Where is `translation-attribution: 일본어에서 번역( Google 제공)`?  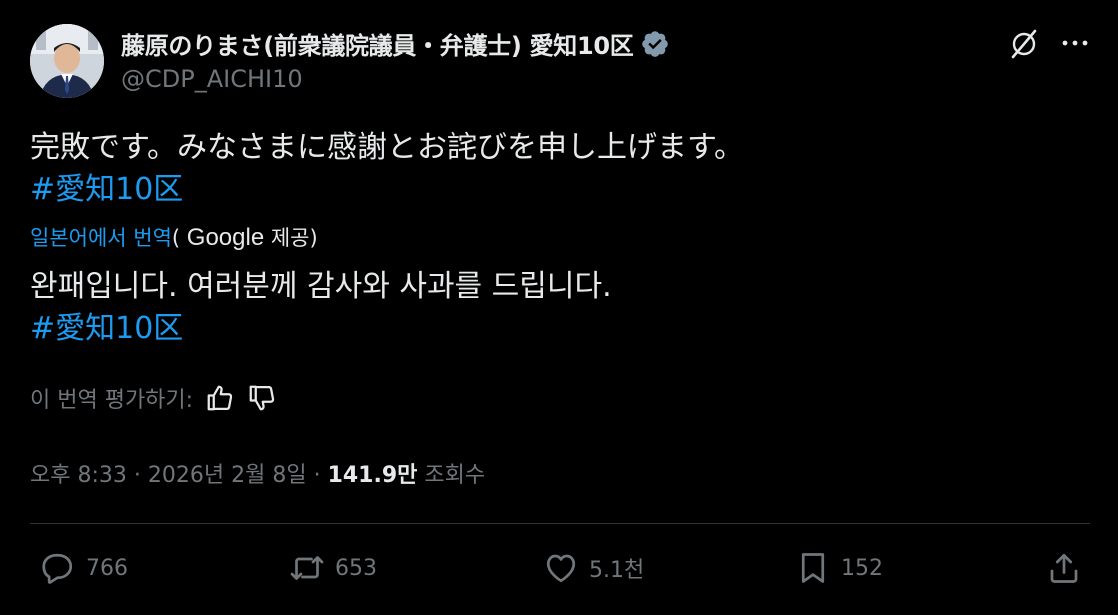 translation-attribution: 일본어에서 번역( Google 제공) is located at coordinates (174, 237).